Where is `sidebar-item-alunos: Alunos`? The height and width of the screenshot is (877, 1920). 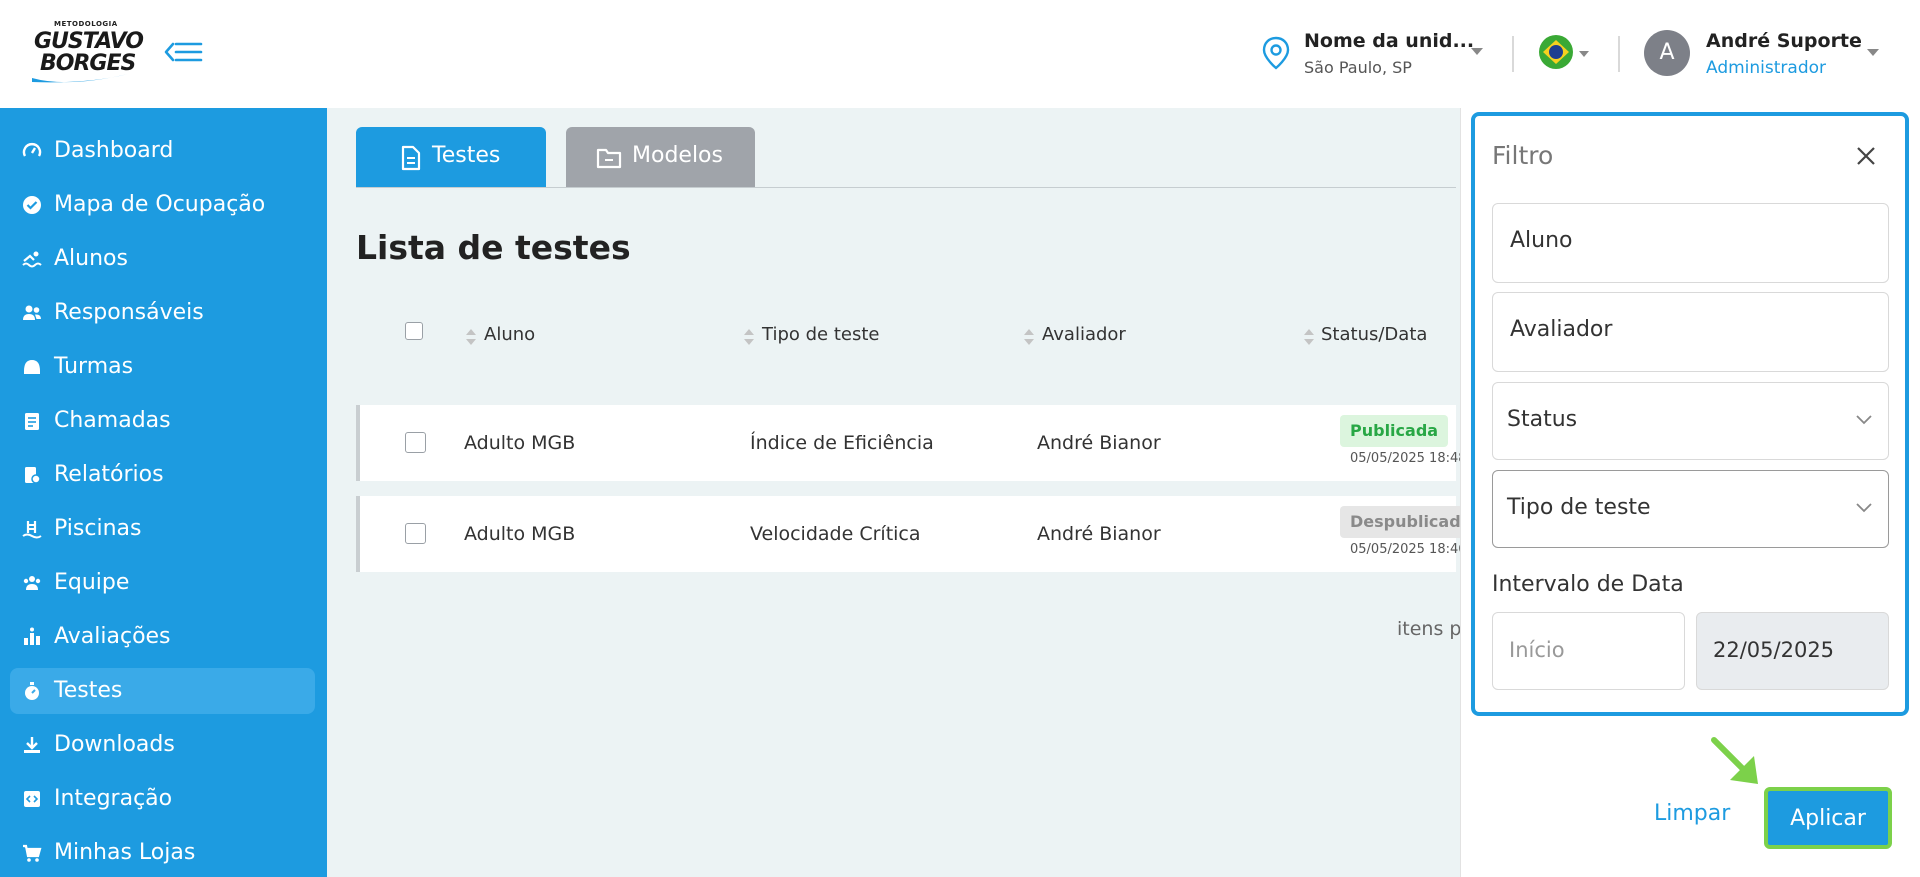 sidebar-item-alunos: Alunos is located at coordinates (162, 259).